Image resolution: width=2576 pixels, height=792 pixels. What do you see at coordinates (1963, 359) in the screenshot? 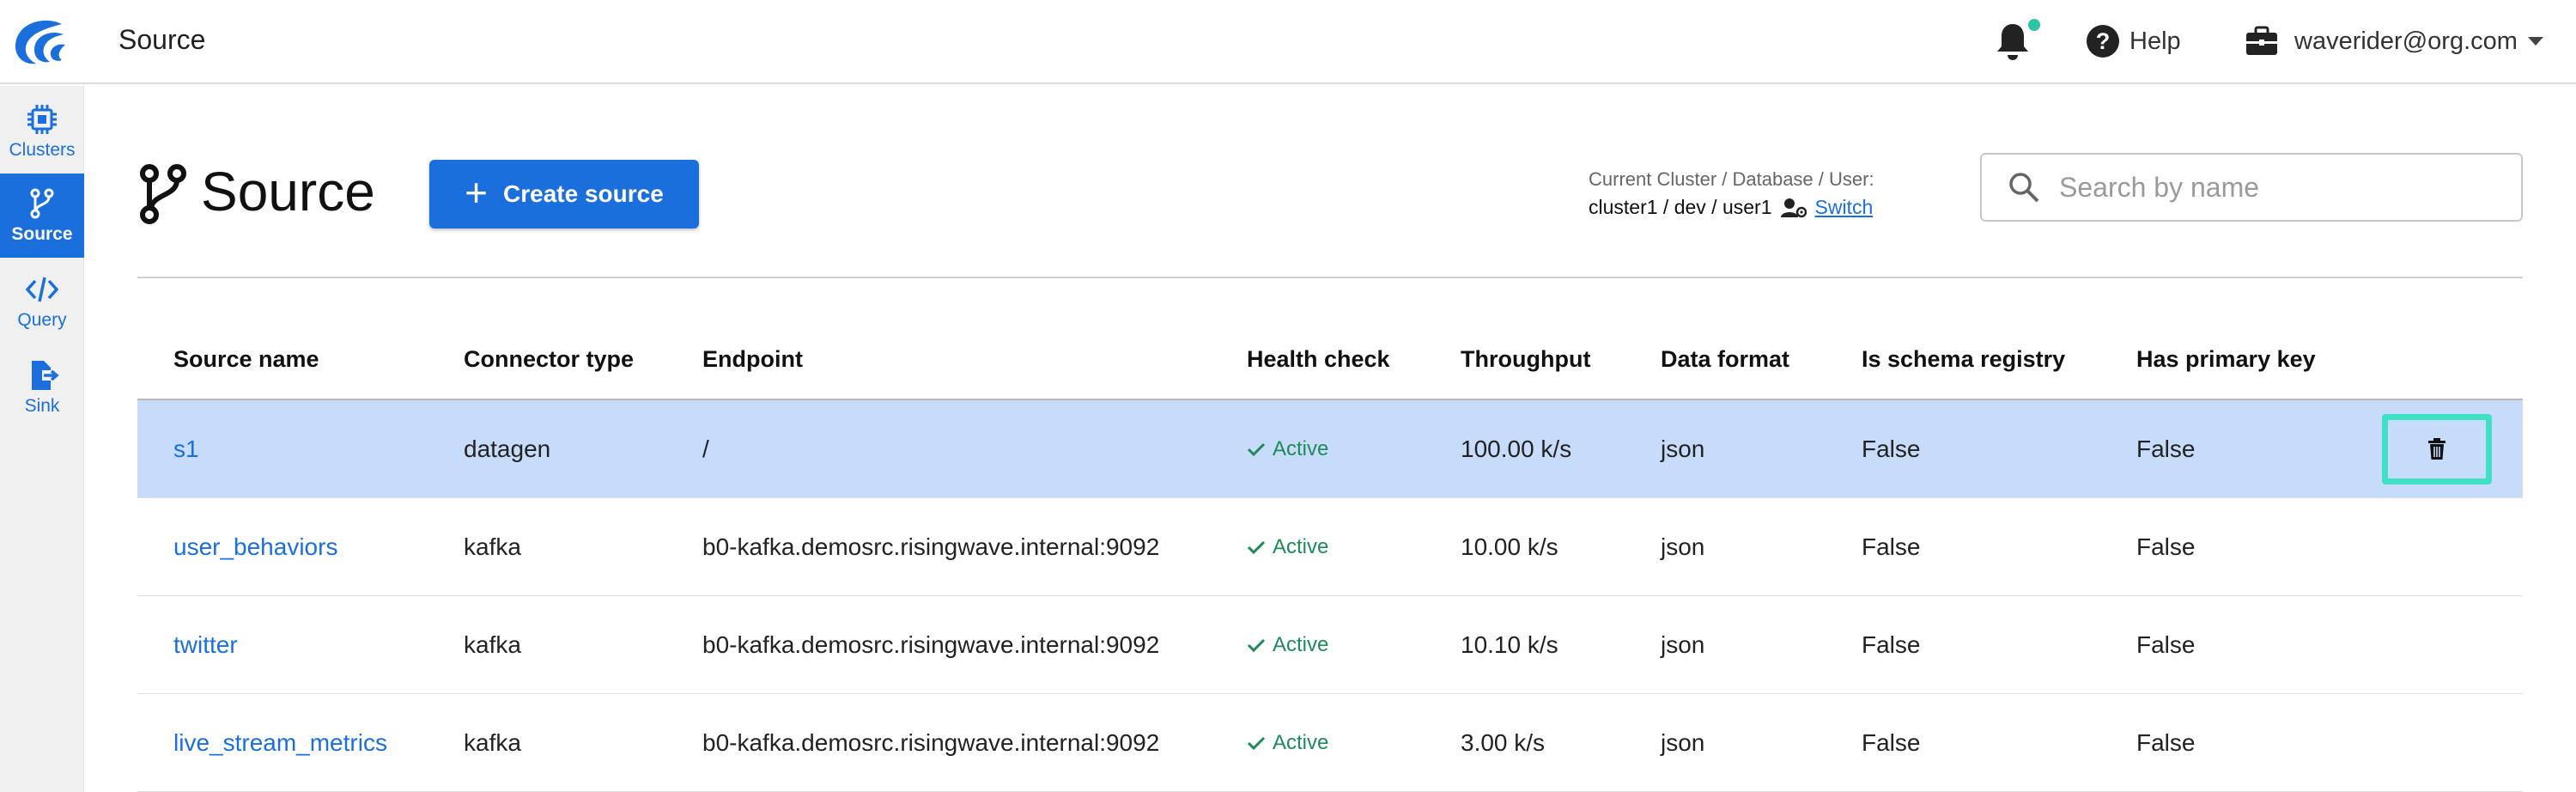
I see `column-header: Is schema registry` at bounding box center [1963, 359].